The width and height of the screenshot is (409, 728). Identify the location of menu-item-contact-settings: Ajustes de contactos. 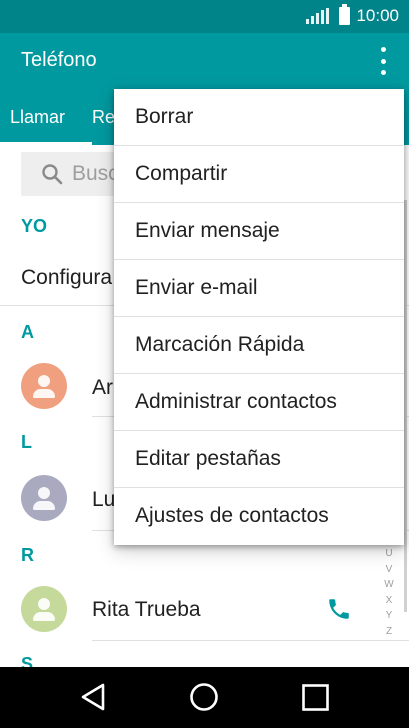
(259, 516).